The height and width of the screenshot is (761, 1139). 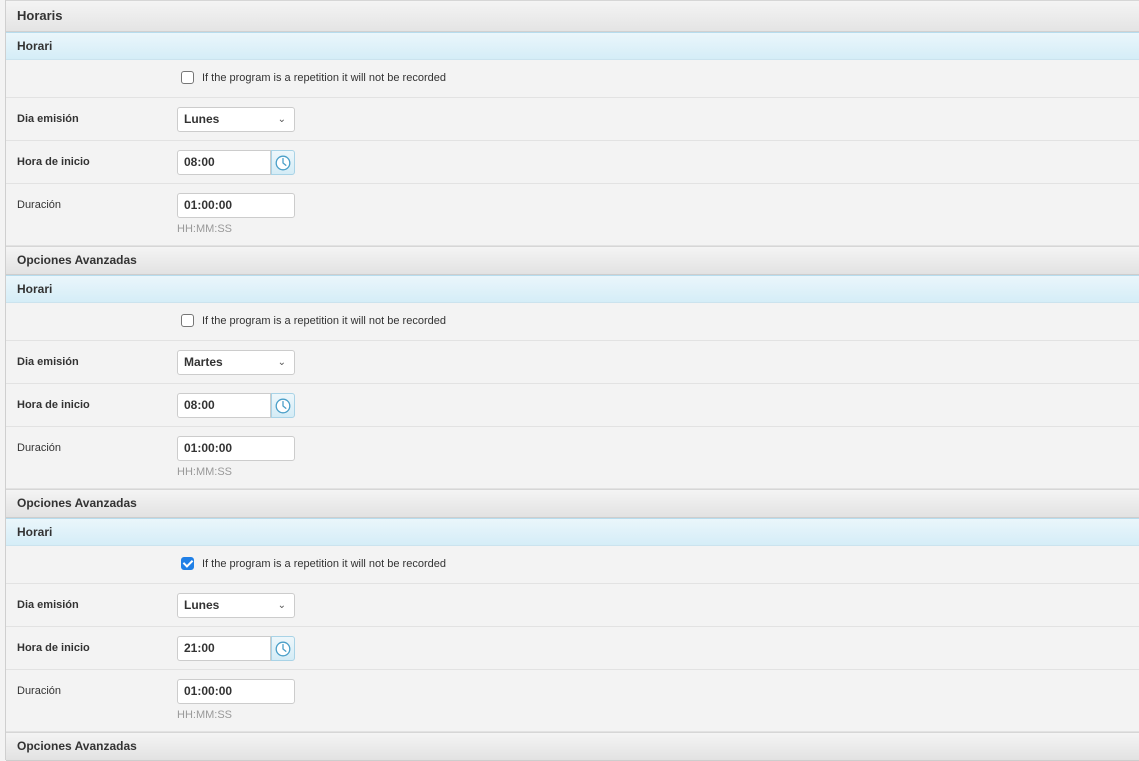 I want to click on day-select-value: Martes, so click(x=203, y=362).